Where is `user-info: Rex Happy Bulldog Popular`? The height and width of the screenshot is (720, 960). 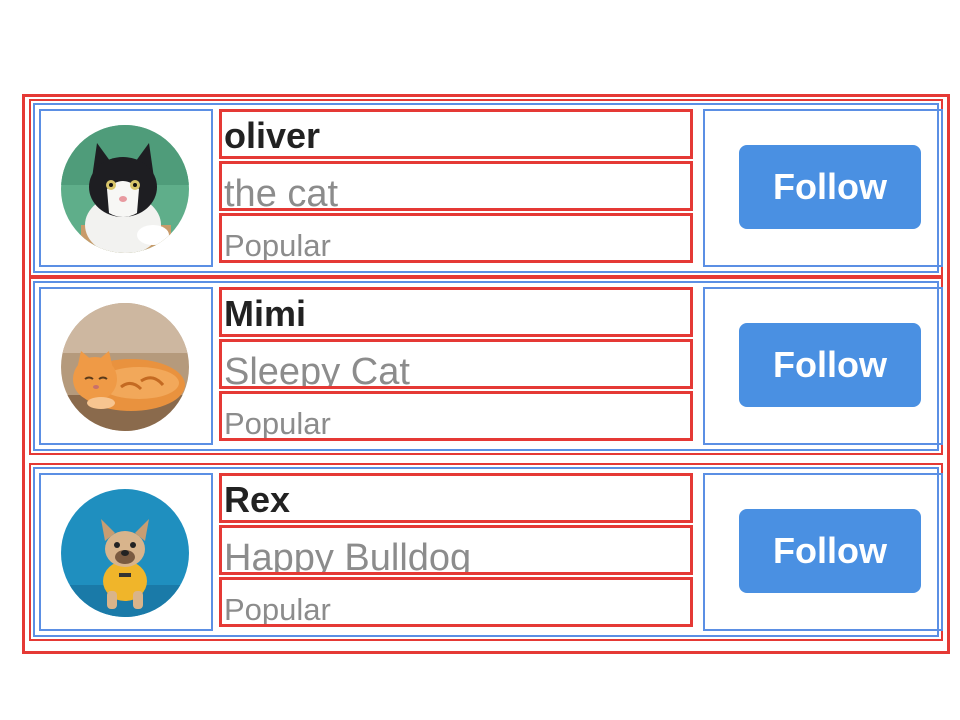 user-info: Rex Happy Bulldog Popular is located at coordinates (457, 552).